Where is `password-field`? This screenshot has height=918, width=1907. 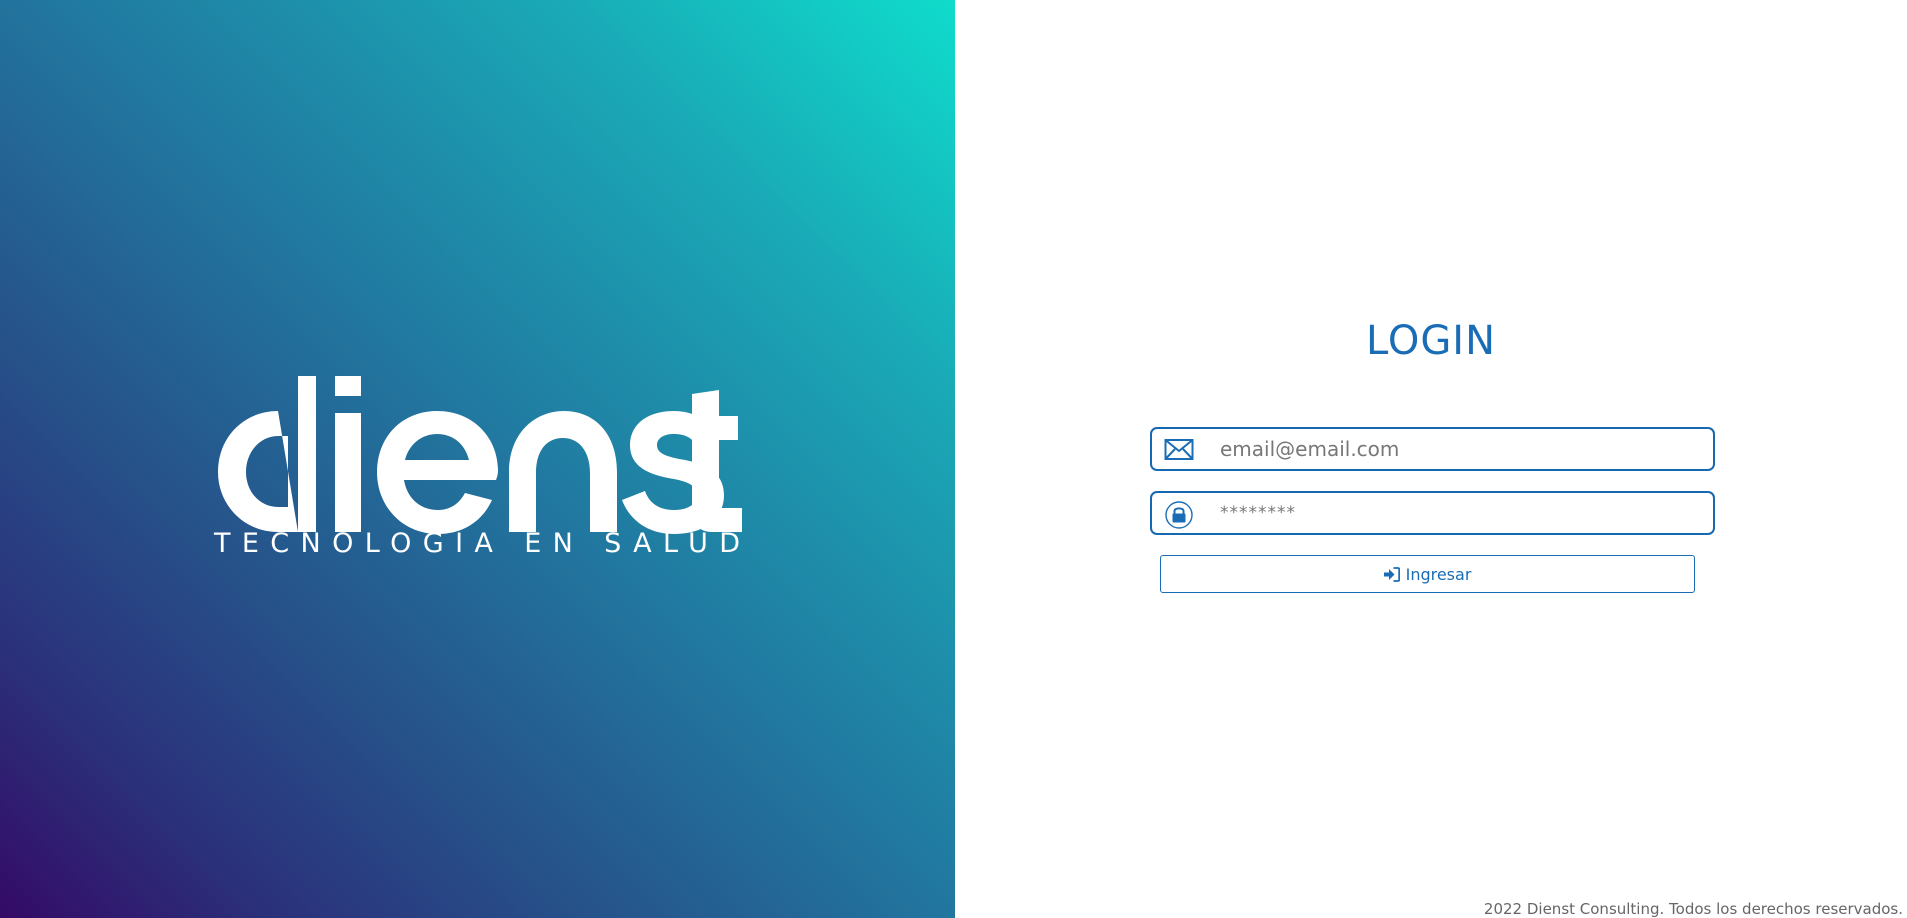
password-field is located at coordinates (1432, 513).